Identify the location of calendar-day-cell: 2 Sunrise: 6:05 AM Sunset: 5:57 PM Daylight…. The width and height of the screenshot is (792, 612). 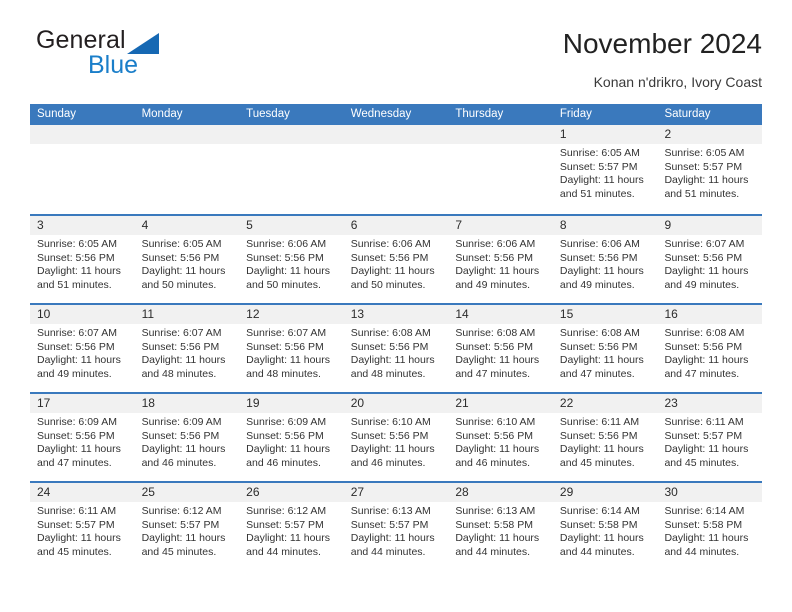
(710, 169).